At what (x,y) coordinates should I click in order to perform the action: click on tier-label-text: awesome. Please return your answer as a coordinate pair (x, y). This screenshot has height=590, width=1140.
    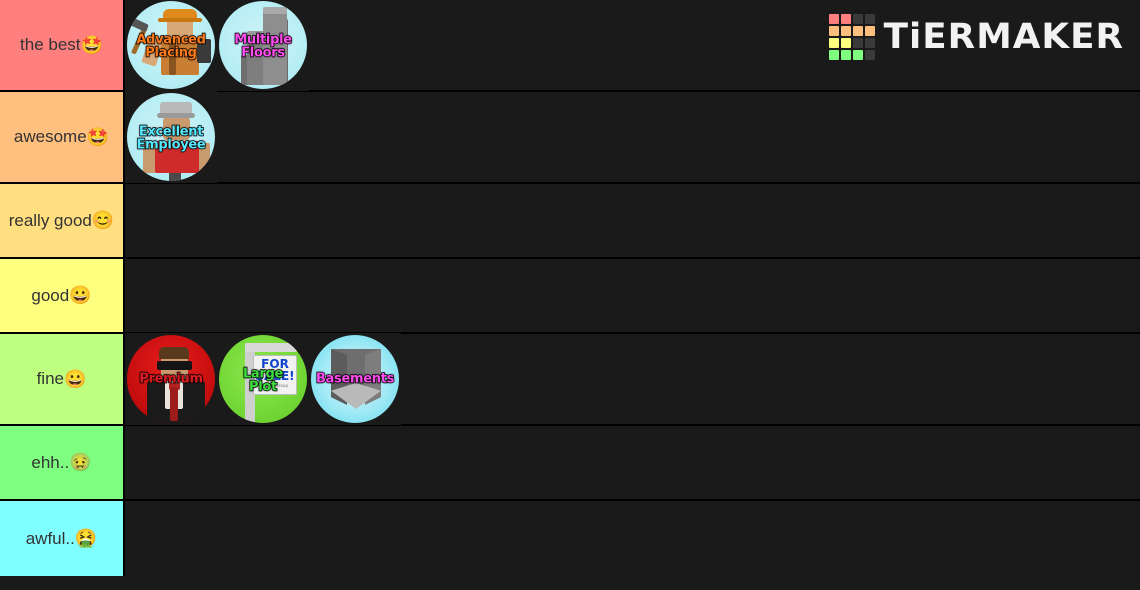
    Looking at the image, I should click on (50, 137).